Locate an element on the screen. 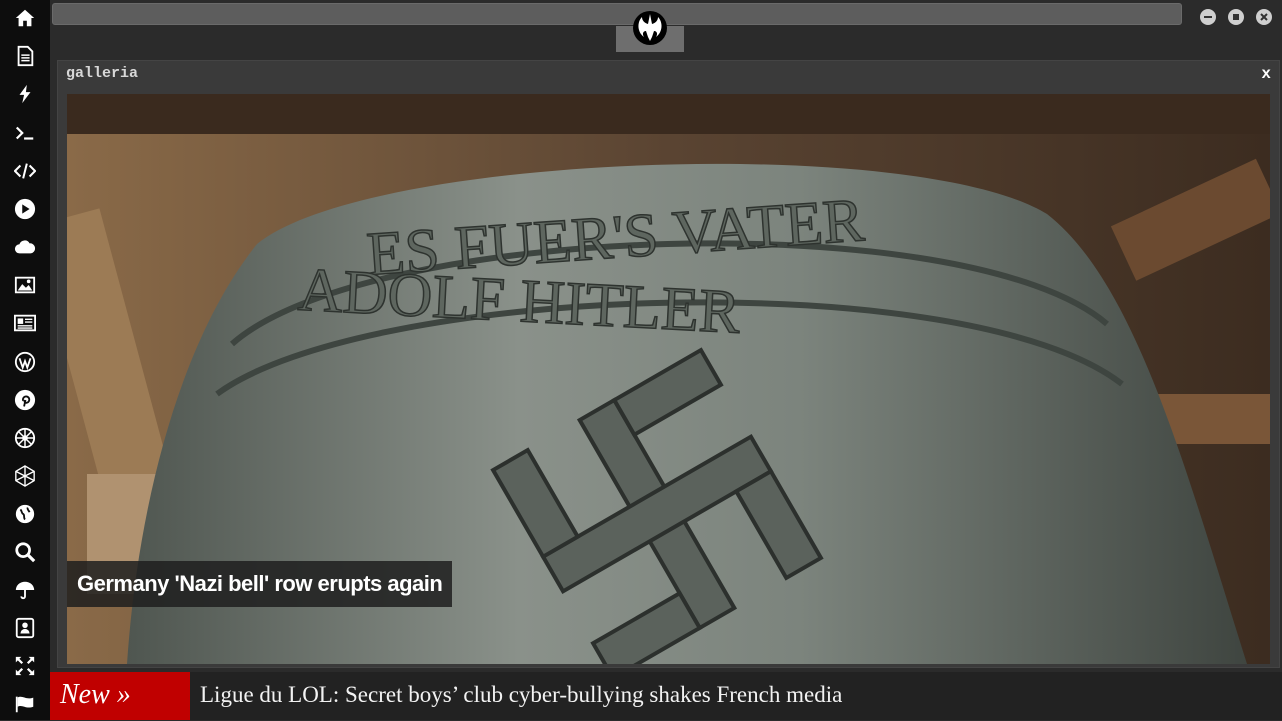 Image resolution: width=1282 pixels, height=721 pixels. maximize-icon is located at coordinates (1236, 17).